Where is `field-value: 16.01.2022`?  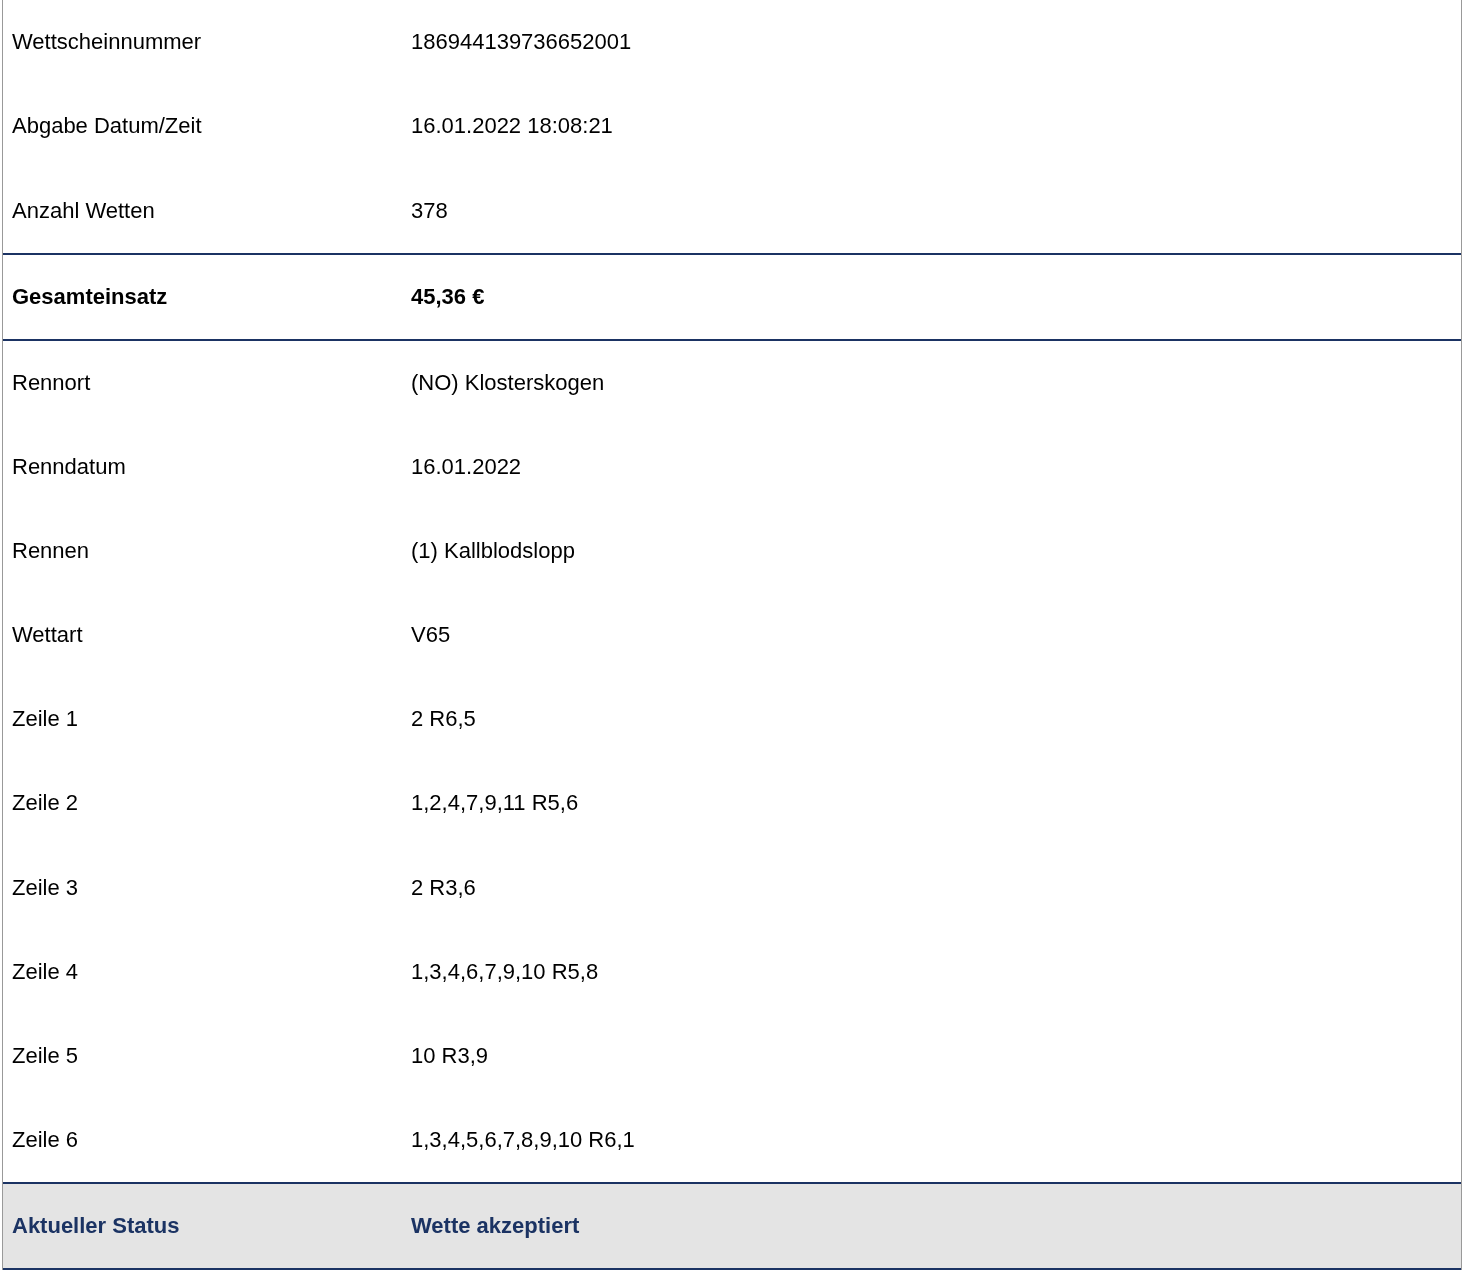 field-value: 16.01.2022 is located at coordinates (466, 467).